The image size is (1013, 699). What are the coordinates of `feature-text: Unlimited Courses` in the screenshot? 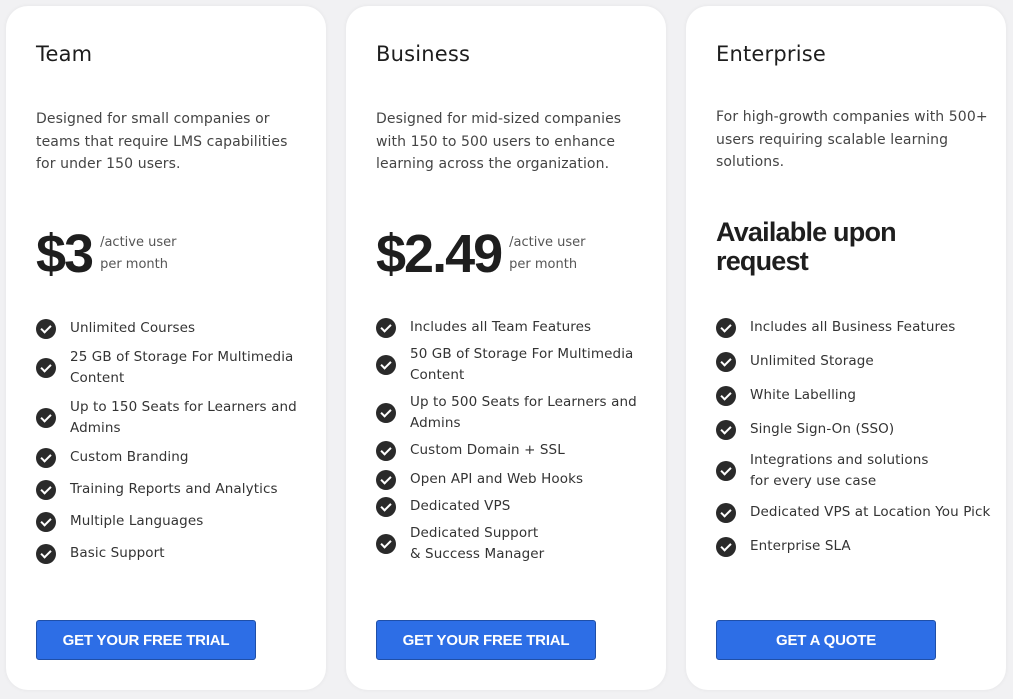 It's located at (133, 328).